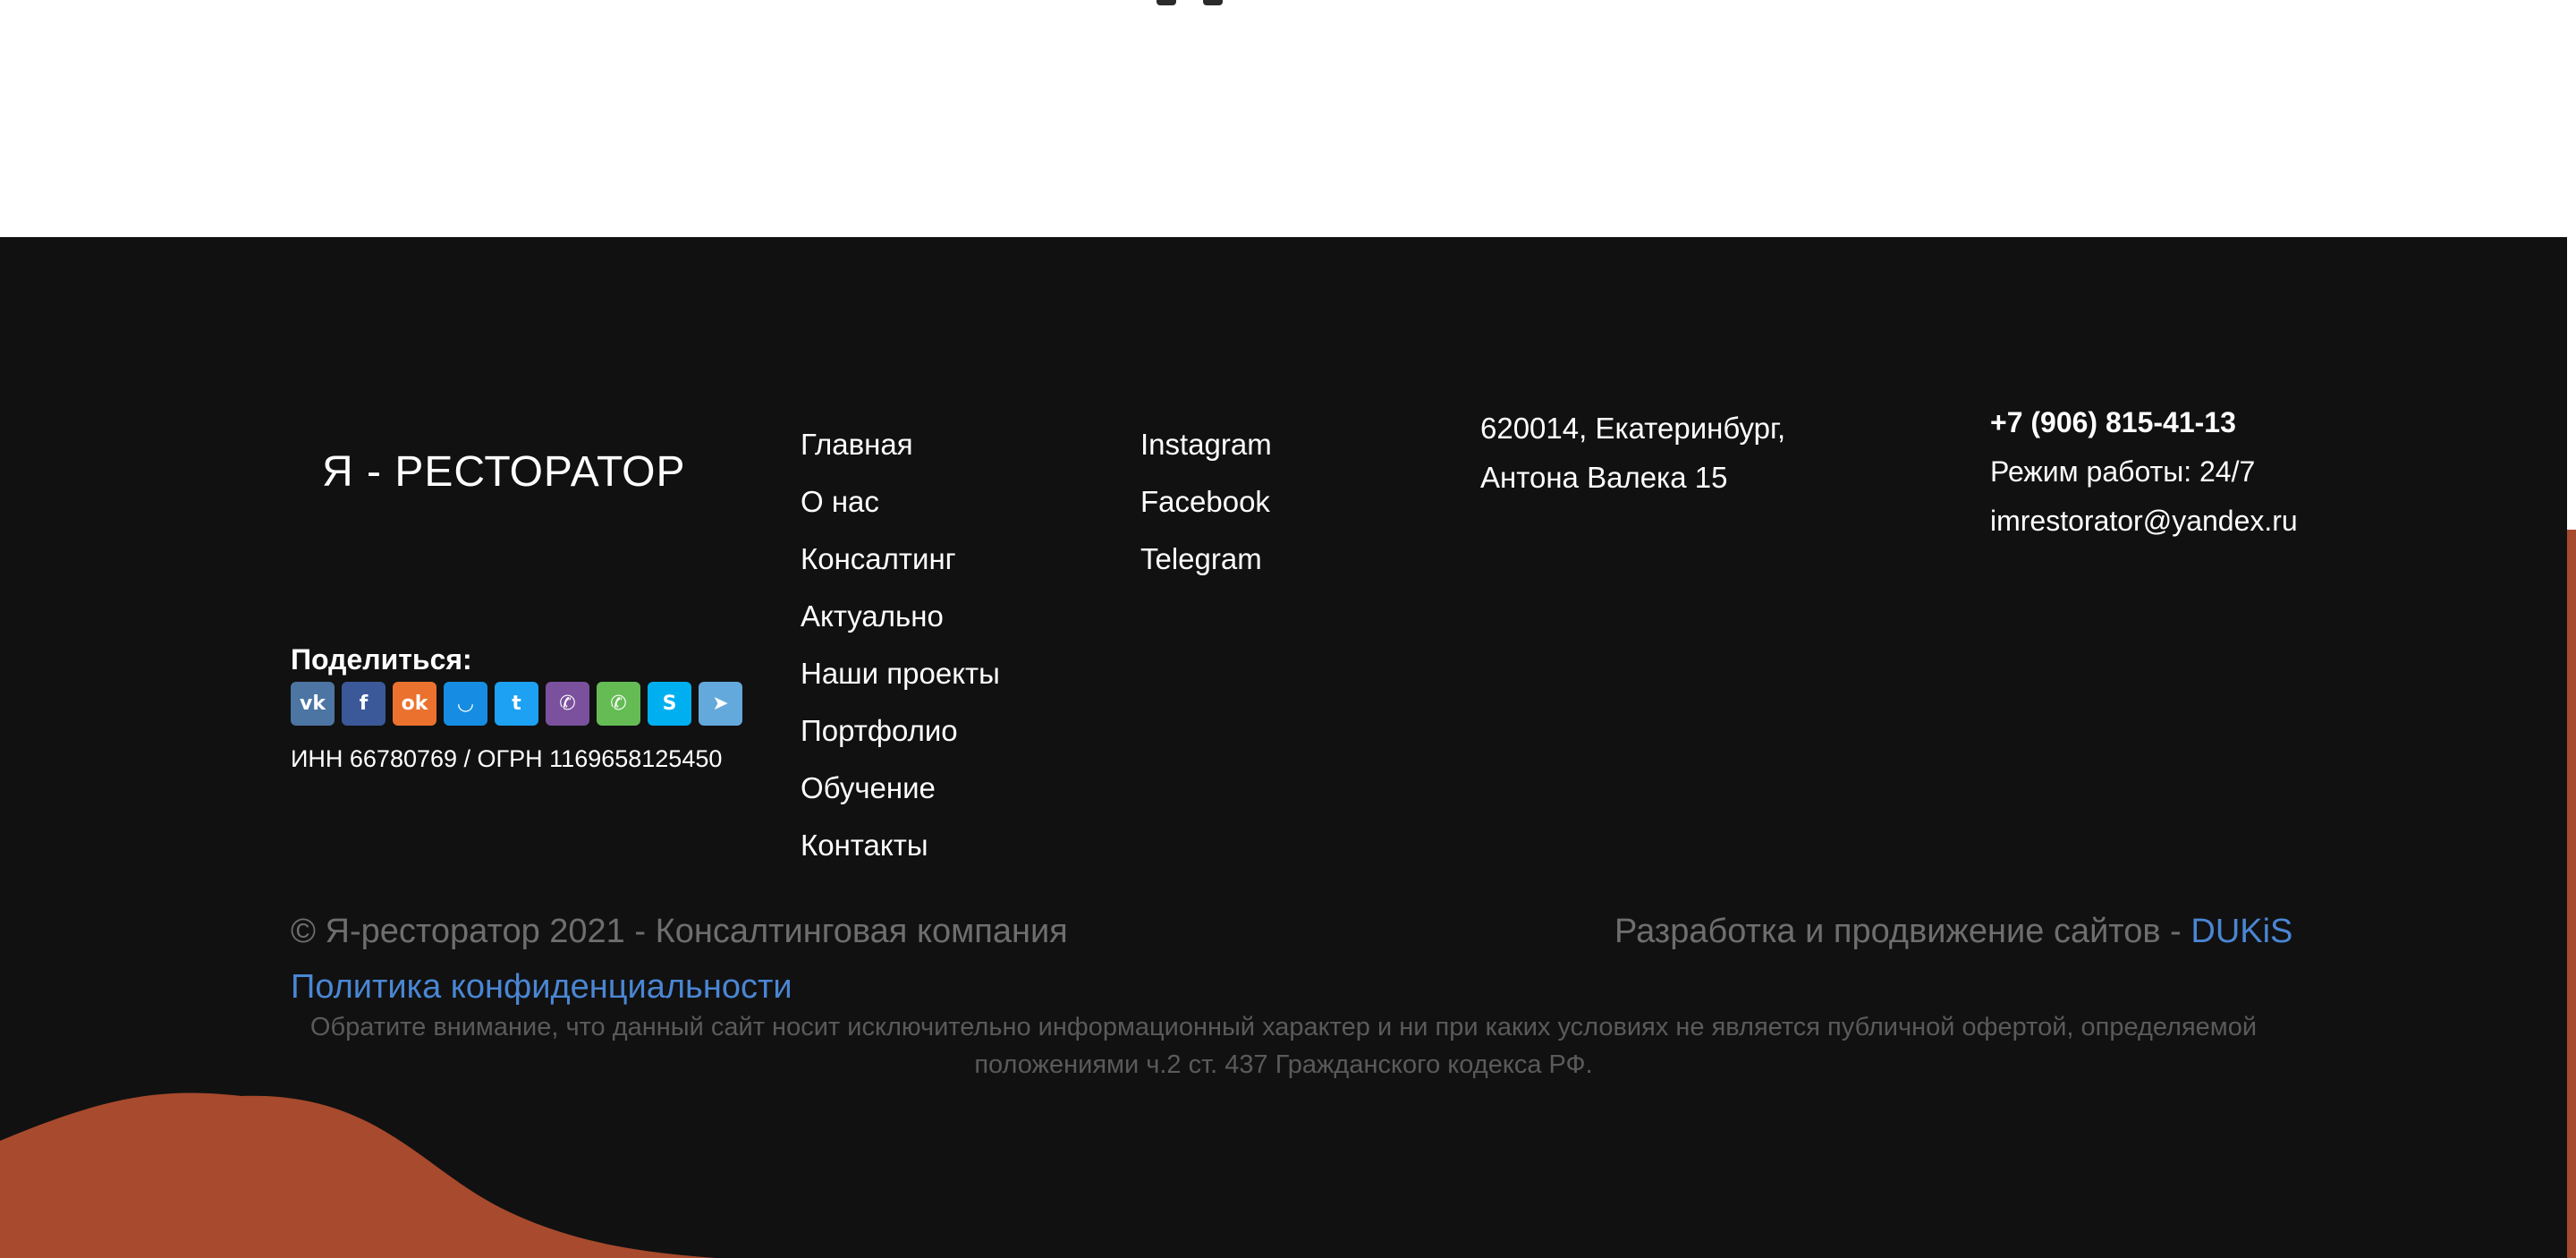 The width and height of the screenshot is (2576, 1258). What do you see at coordinates (900, 845) in the screenshot?
I see `nav-contacts: Контакты` at bounding box center [900, 845].